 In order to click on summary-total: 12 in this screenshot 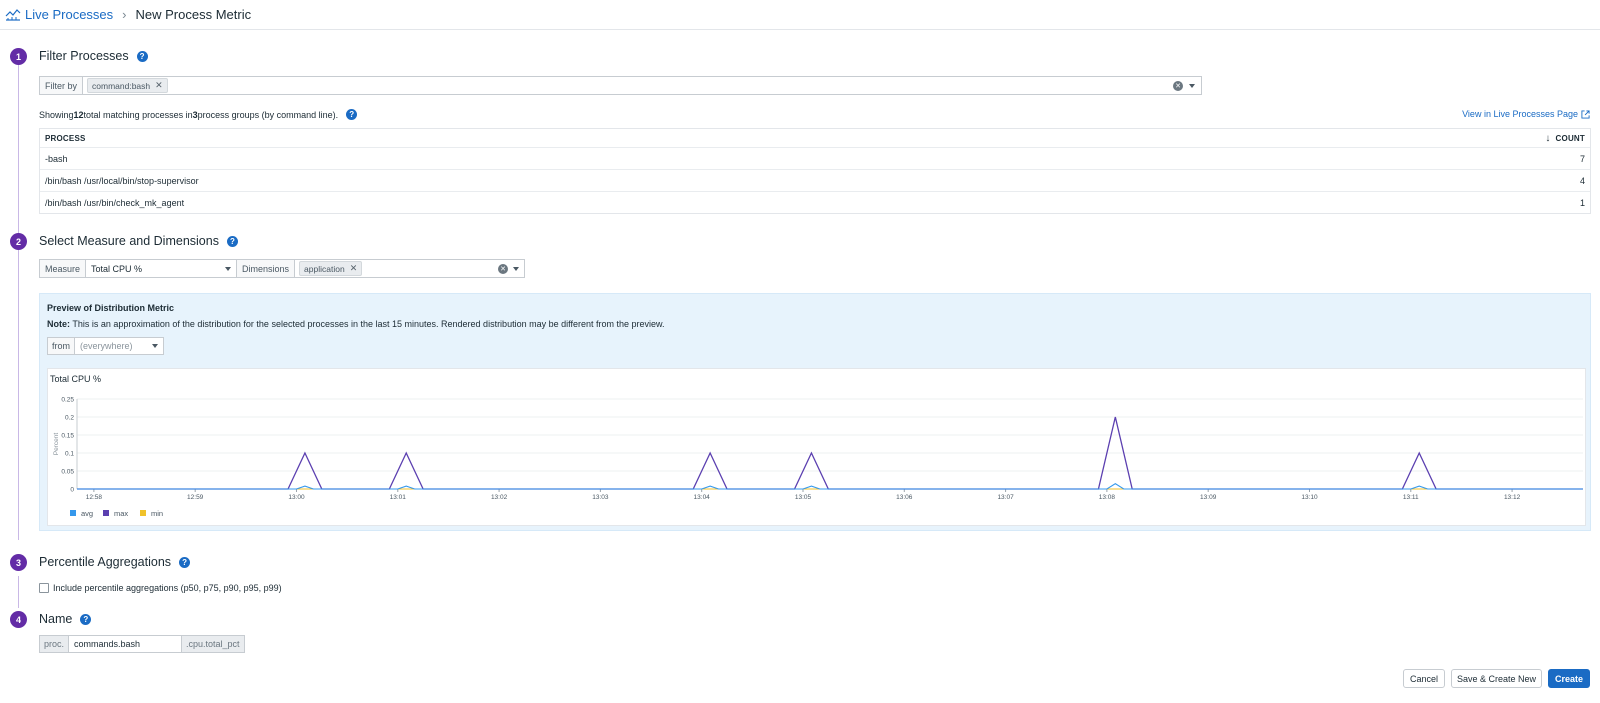, I will do `click(78, 114)`.